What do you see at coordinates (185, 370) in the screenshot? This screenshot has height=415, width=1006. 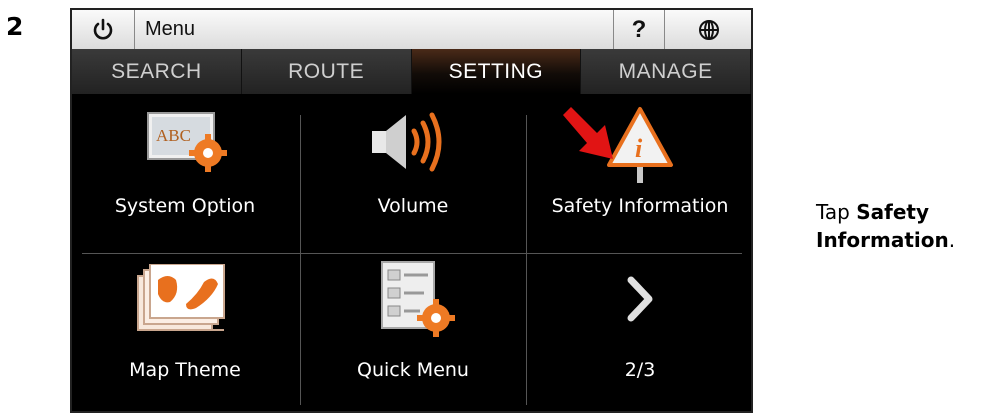 I see `map-theme-label: Map Theme` at bounding box center [185, 370].